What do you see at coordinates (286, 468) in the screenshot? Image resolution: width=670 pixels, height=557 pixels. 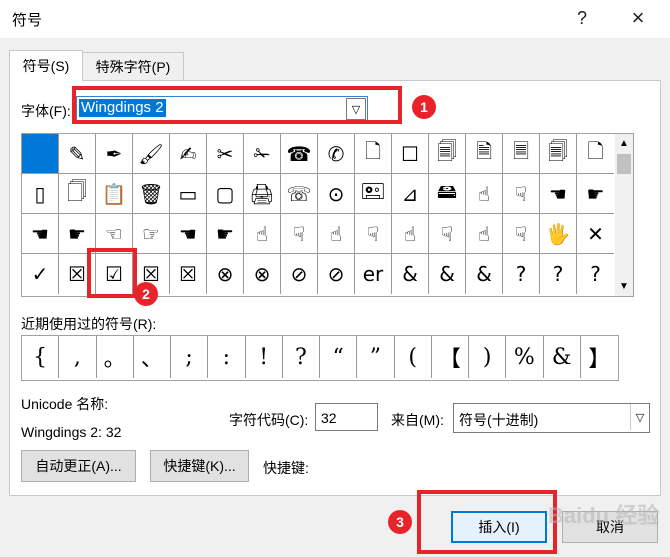 I see `shortcut-label: 快捷键:` at bounding box center [286, 468].